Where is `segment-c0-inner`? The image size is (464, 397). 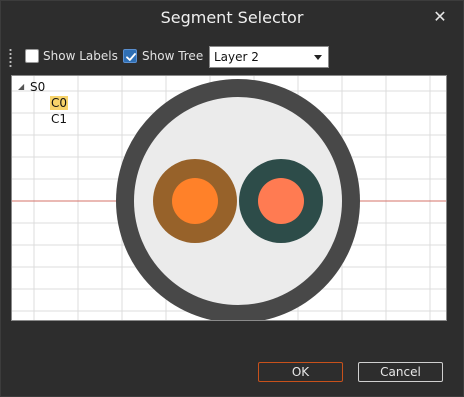 segment-c0-inner is located at coordinates (195, 201).